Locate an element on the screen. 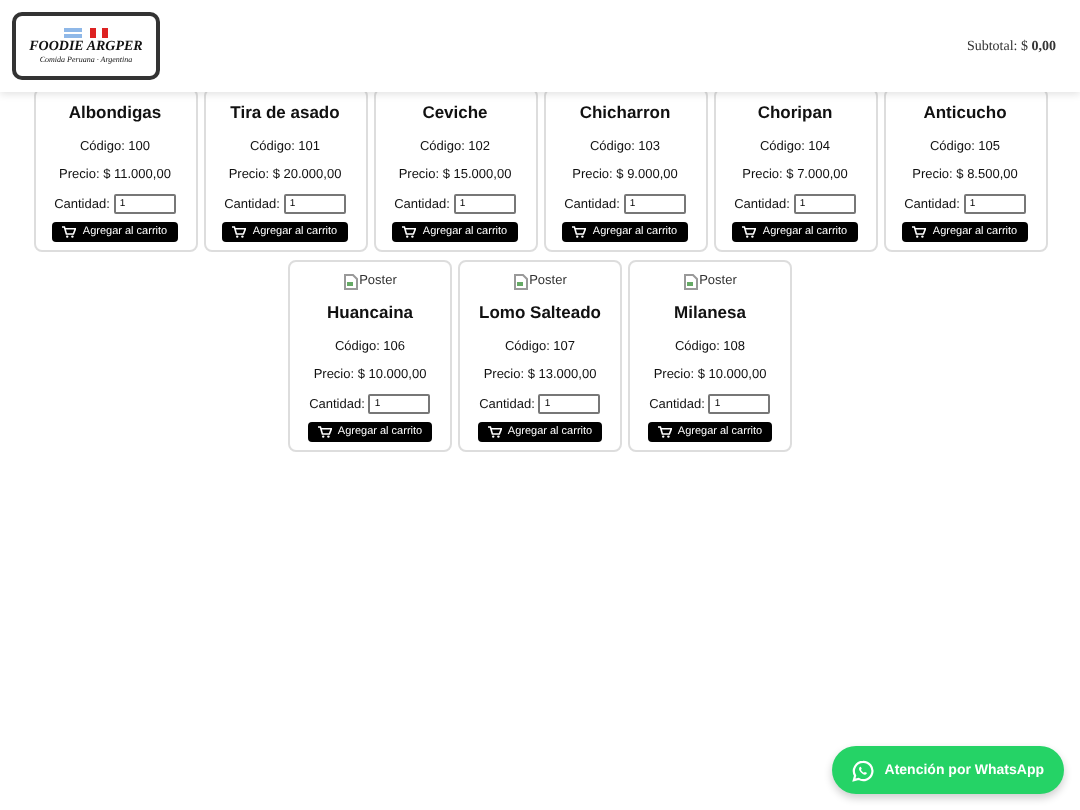 The height and width of the screenshot is (810, 1080). product-name: Huancaina is located at coordinates (370, 312).